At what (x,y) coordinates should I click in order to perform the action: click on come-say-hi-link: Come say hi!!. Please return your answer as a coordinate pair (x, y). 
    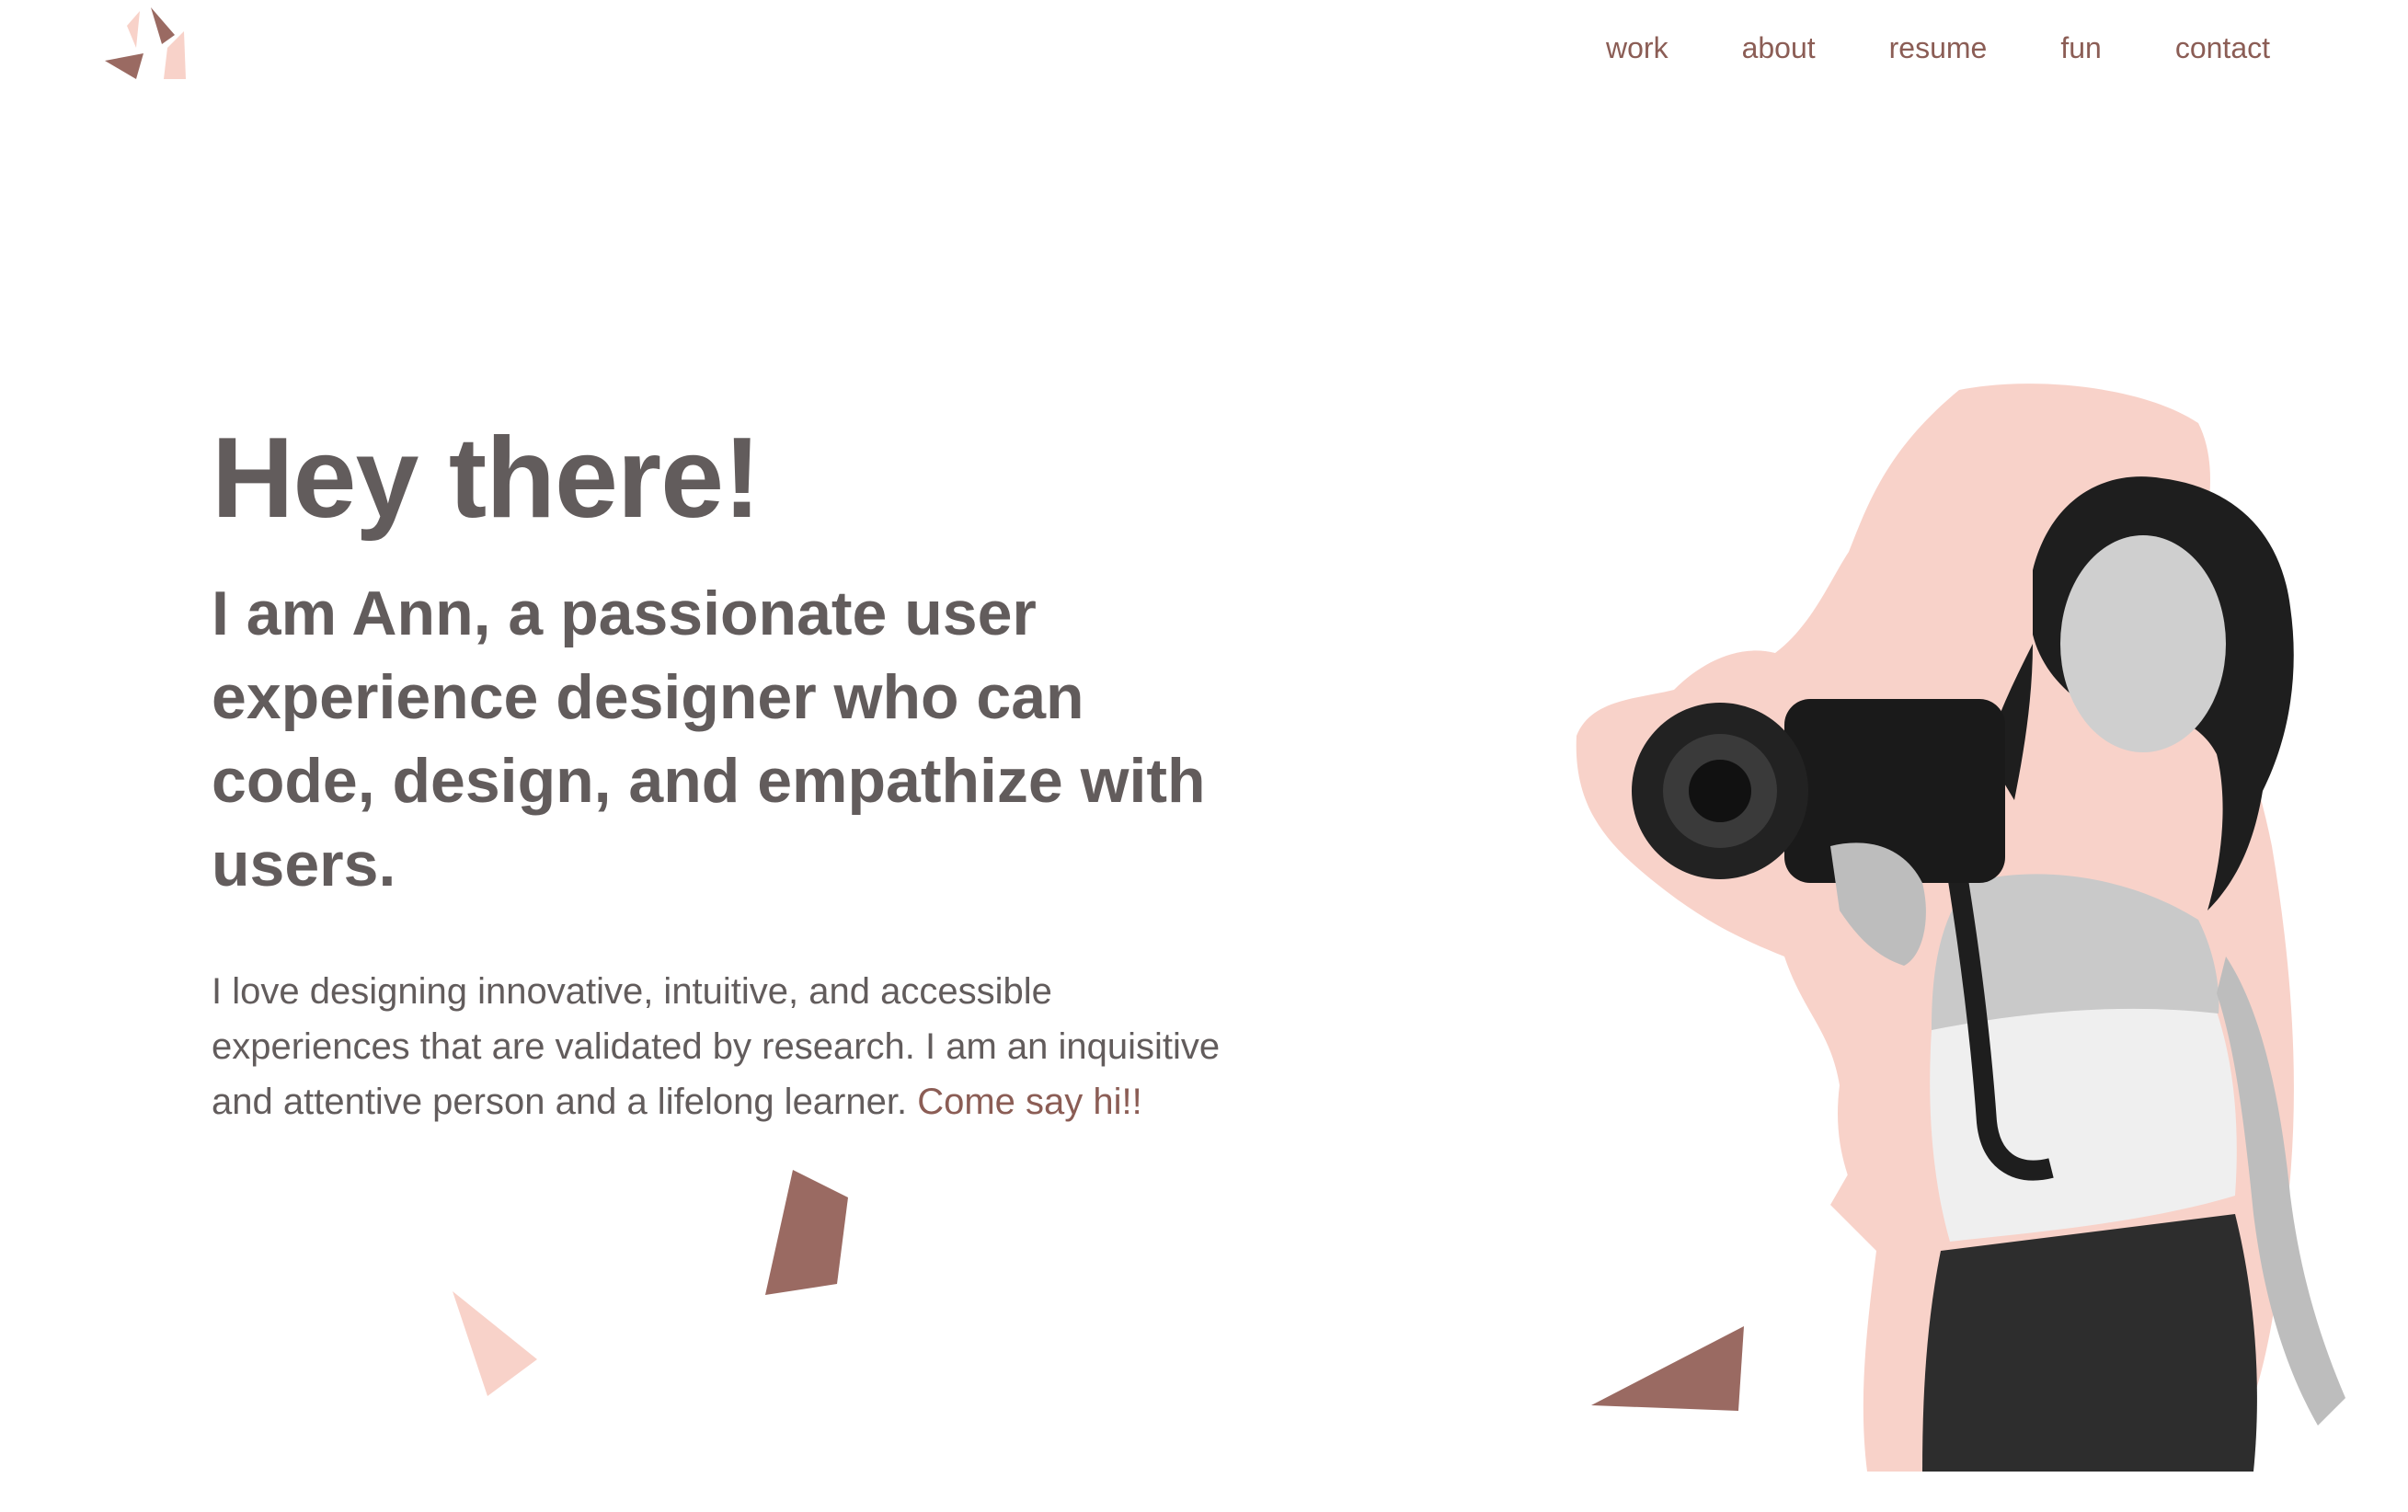
    Looking at the image, I should click on (1029, 1102).